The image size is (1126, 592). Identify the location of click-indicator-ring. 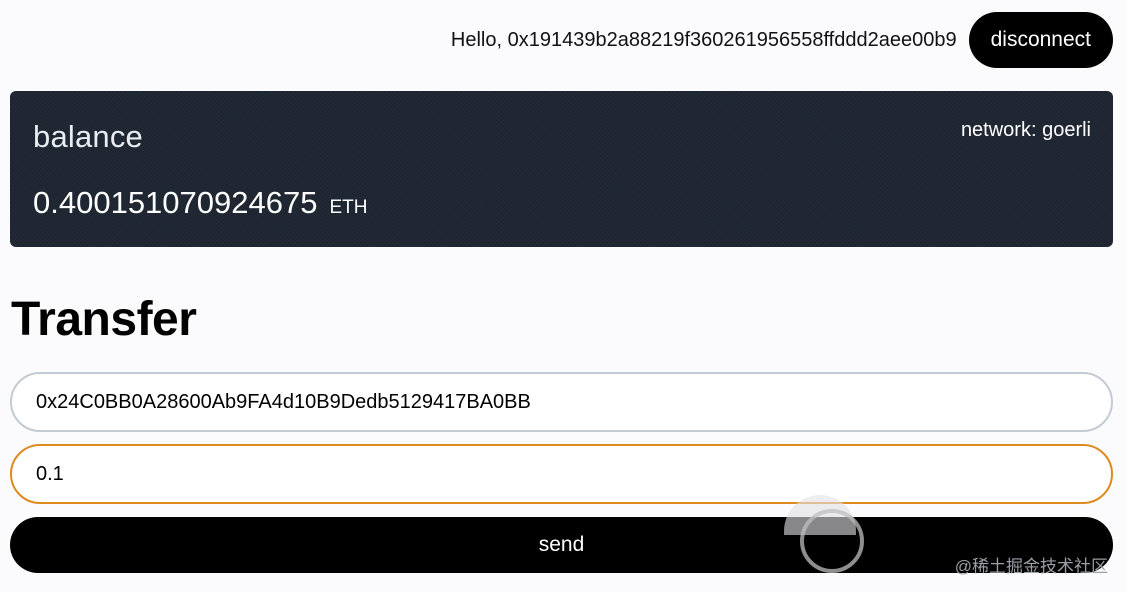
(832, 541).